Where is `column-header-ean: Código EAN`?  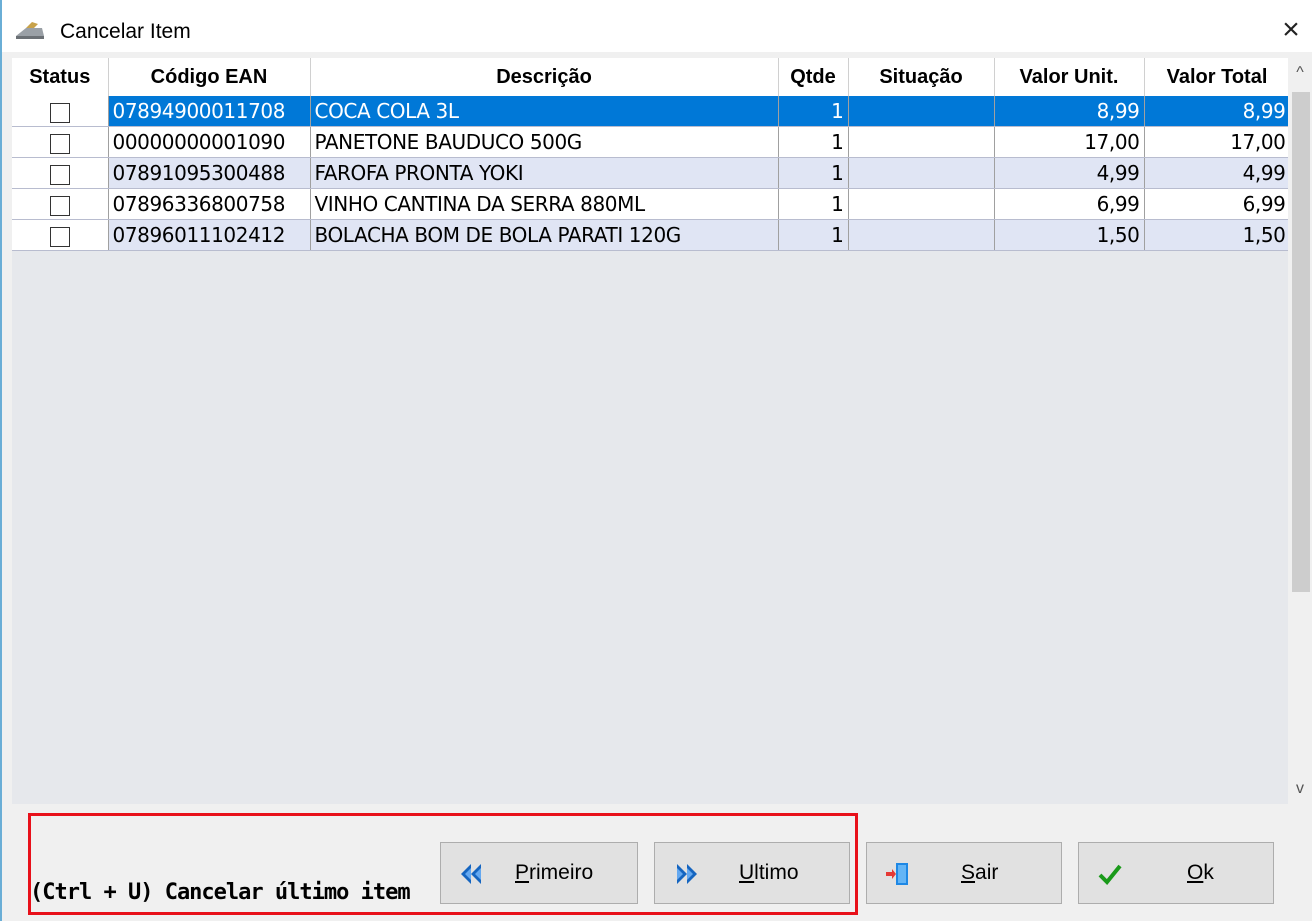
column-header-ean: Código EAN is located at coordinates (209, 77).